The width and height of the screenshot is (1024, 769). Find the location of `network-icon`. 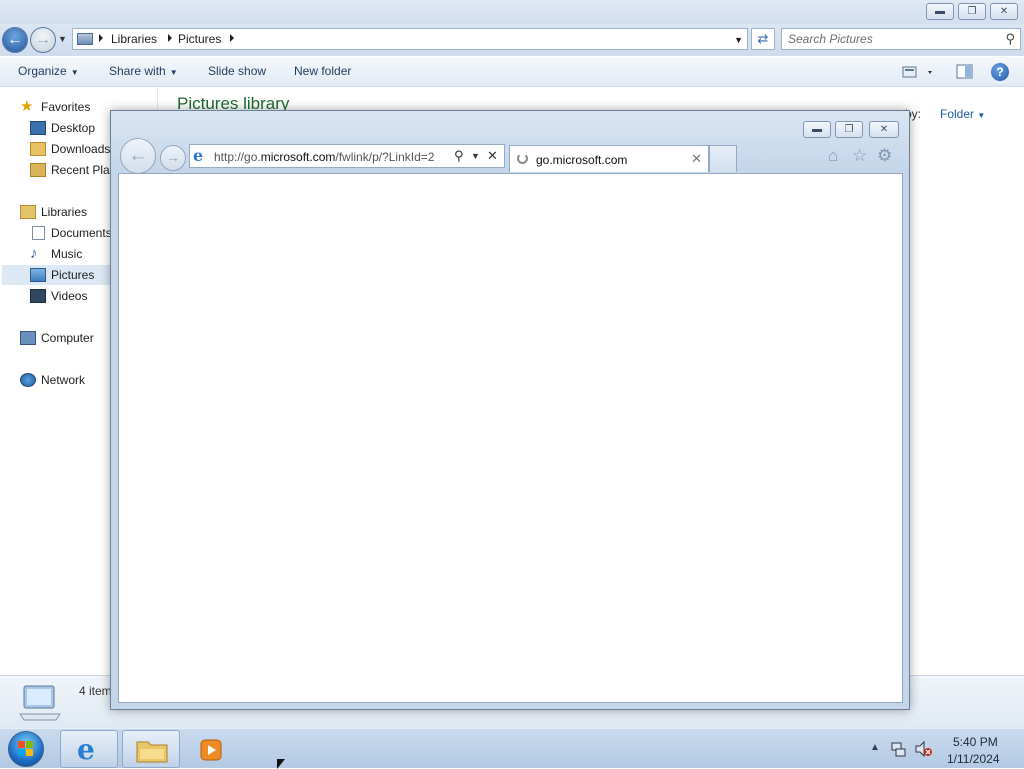

network-icon is located at coordinates (28, 380).